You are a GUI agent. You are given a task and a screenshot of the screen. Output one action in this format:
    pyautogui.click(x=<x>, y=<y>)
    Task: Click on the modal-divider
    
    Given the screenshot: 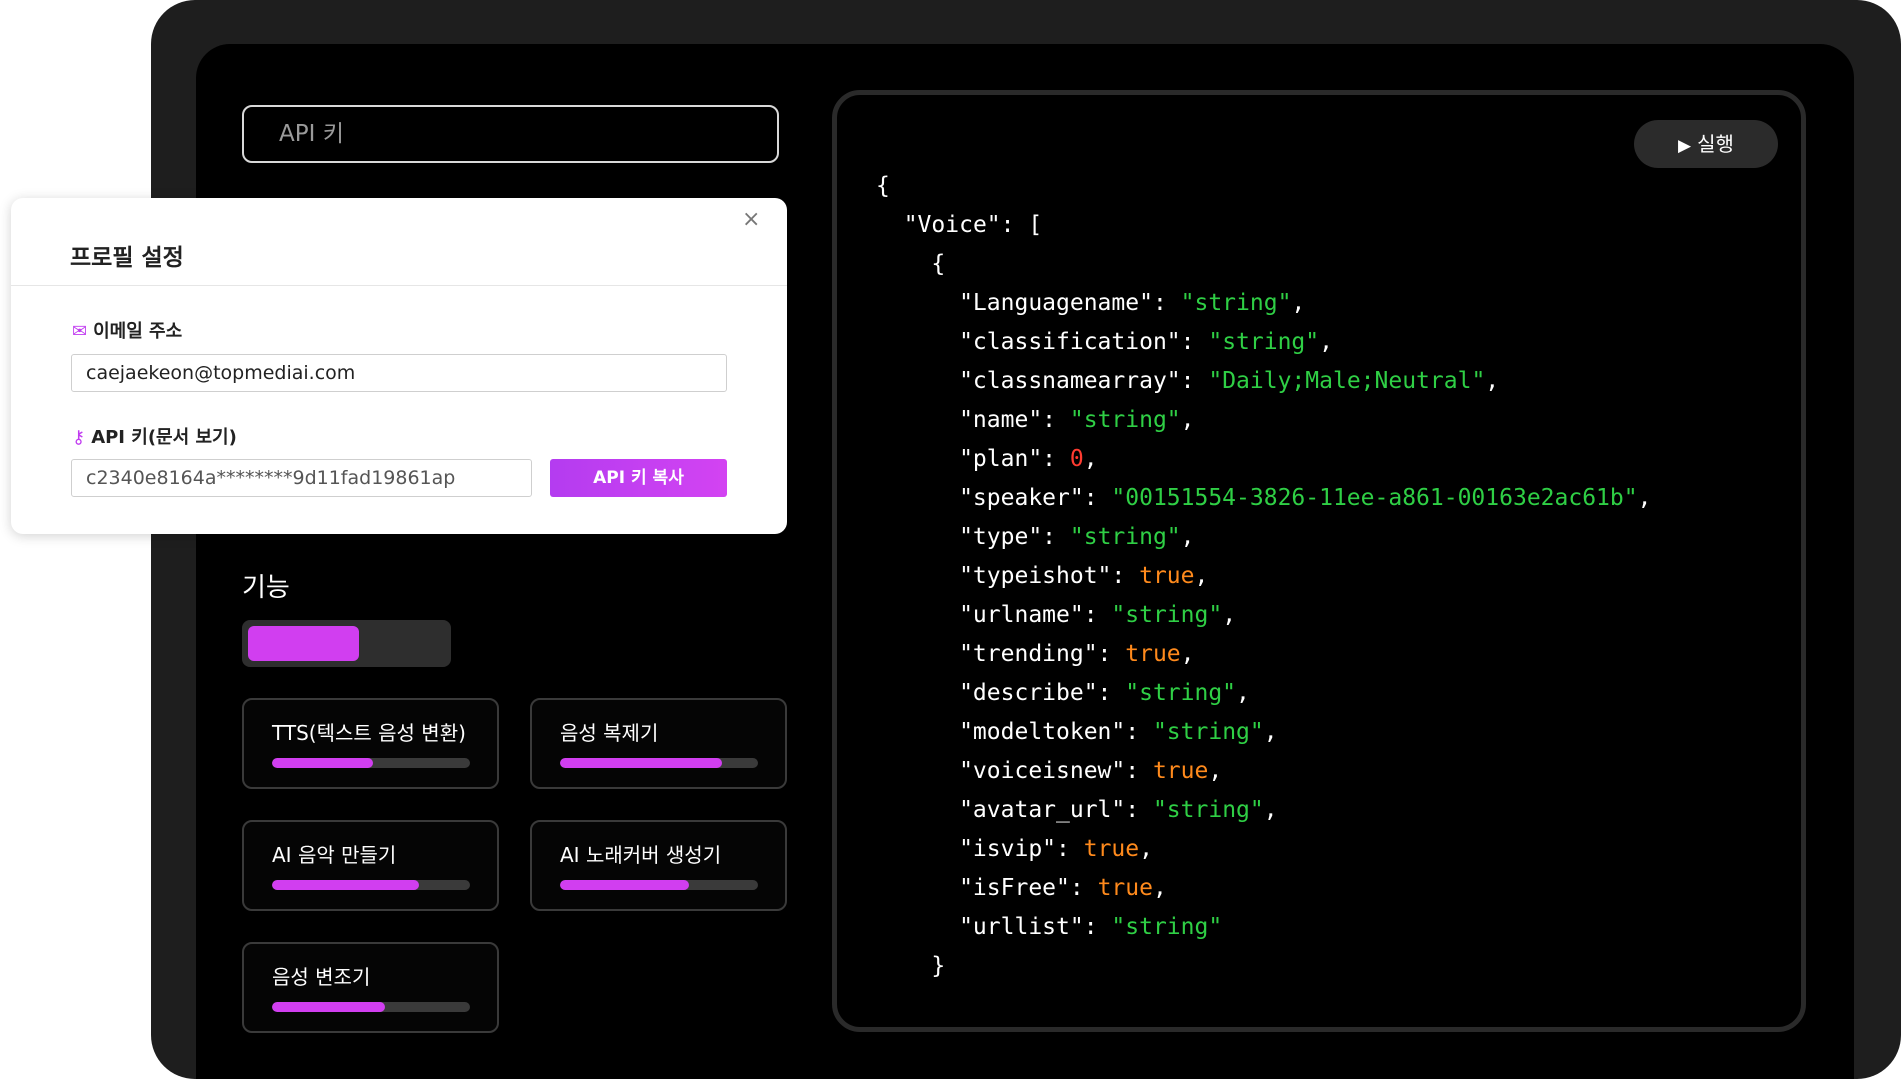 What is the action you would take?
    pyautogui.click(x=399, y=285)
    